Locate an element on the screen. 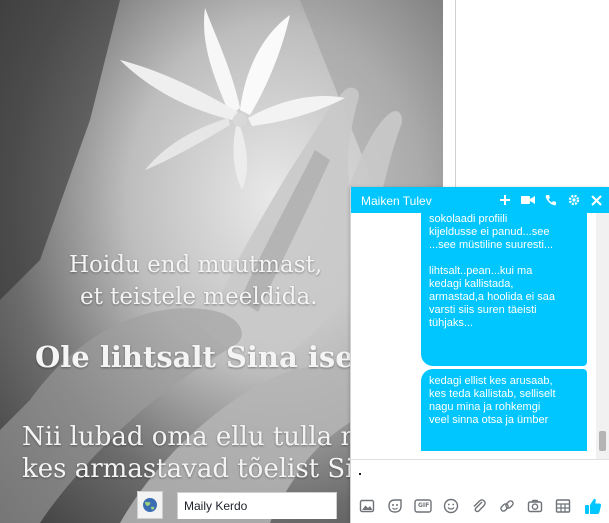 The image size is (609, 523). gear-icon is located at coordinates (574, 200).